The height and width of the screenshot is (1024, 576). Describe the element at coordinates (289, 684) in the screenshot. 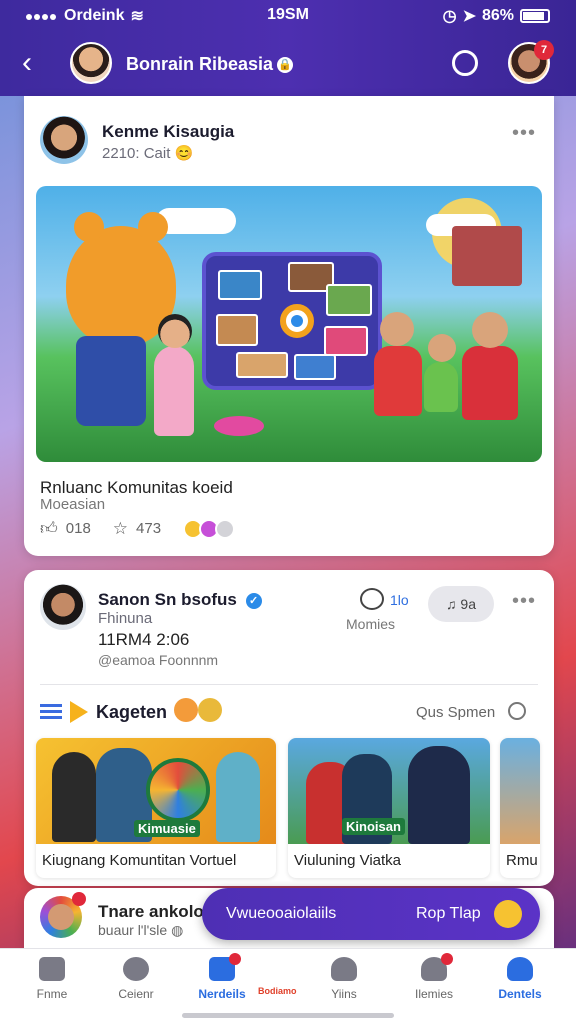

I see `divider` at that location.